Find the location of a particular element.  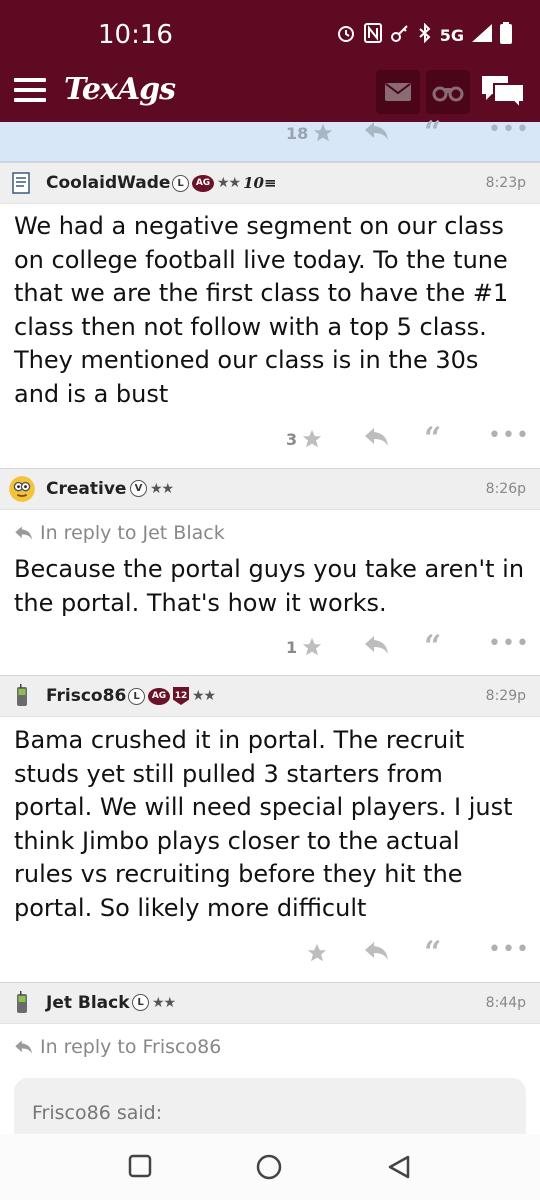

like-button: 1 is located at coordinates (304, 647).